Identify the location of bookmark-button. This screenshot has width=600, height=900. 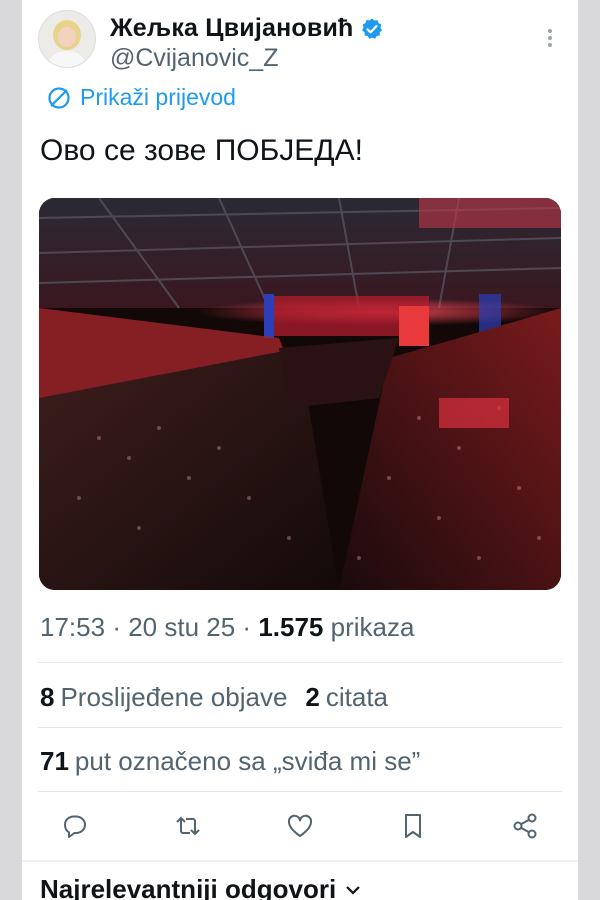
(413, 826).